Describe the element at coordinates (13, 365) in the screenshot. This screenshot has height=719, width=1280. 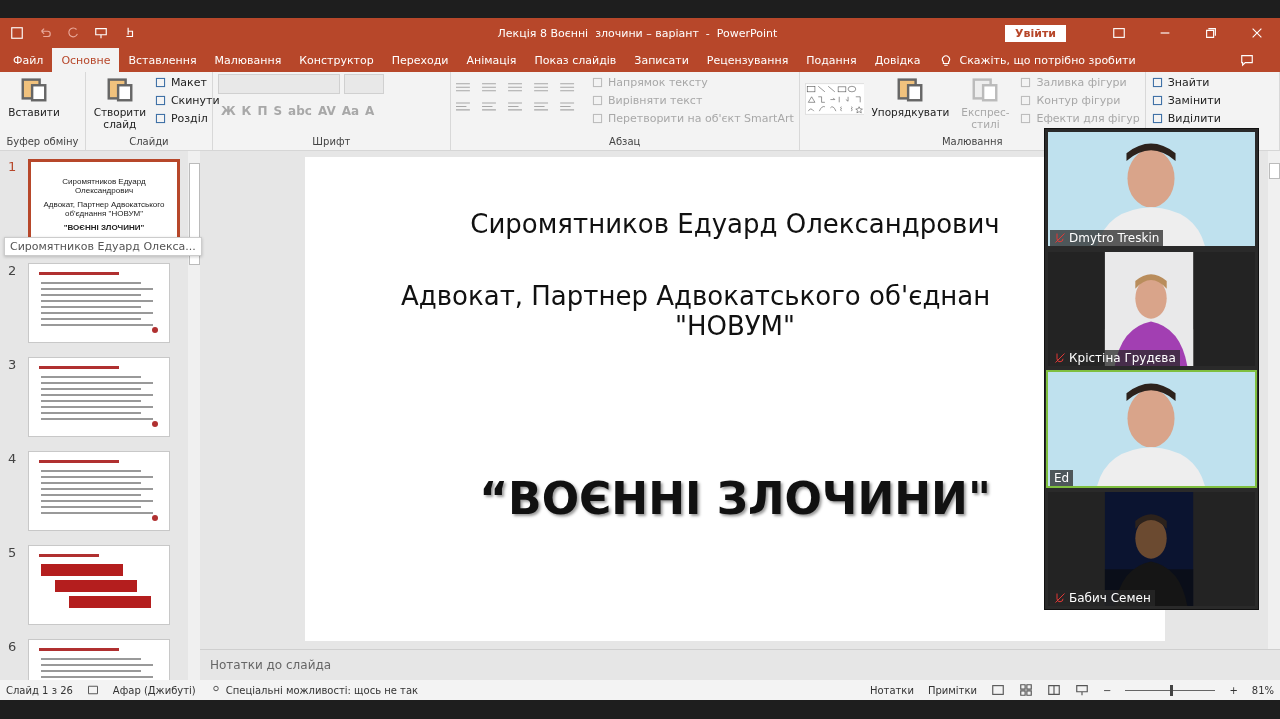
I see `slide-number: 3` at that location.